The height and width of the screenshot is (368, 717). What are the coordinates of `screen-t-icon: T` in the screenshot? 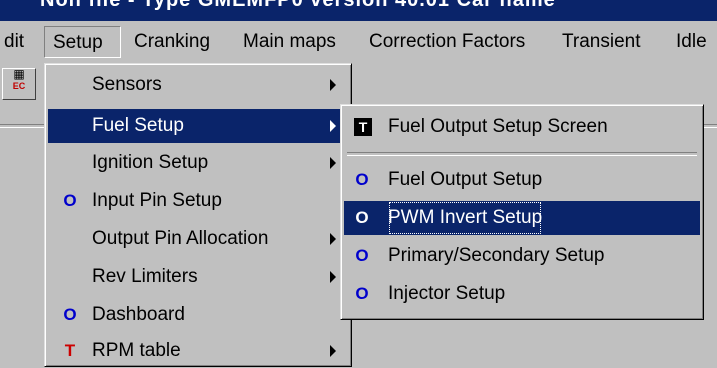 It's located at (363, 127).